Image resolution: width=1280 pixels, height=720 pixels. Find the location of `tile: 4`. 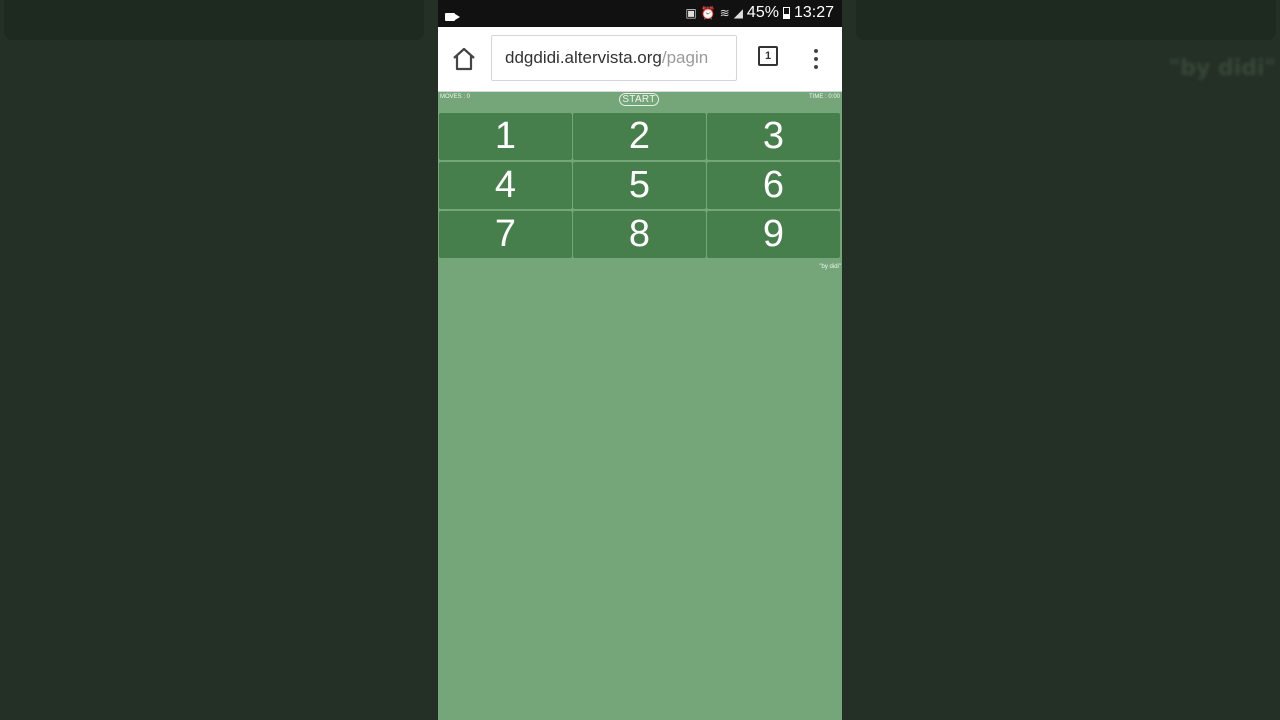

tile: 4 is located at coordinates (505, 185).